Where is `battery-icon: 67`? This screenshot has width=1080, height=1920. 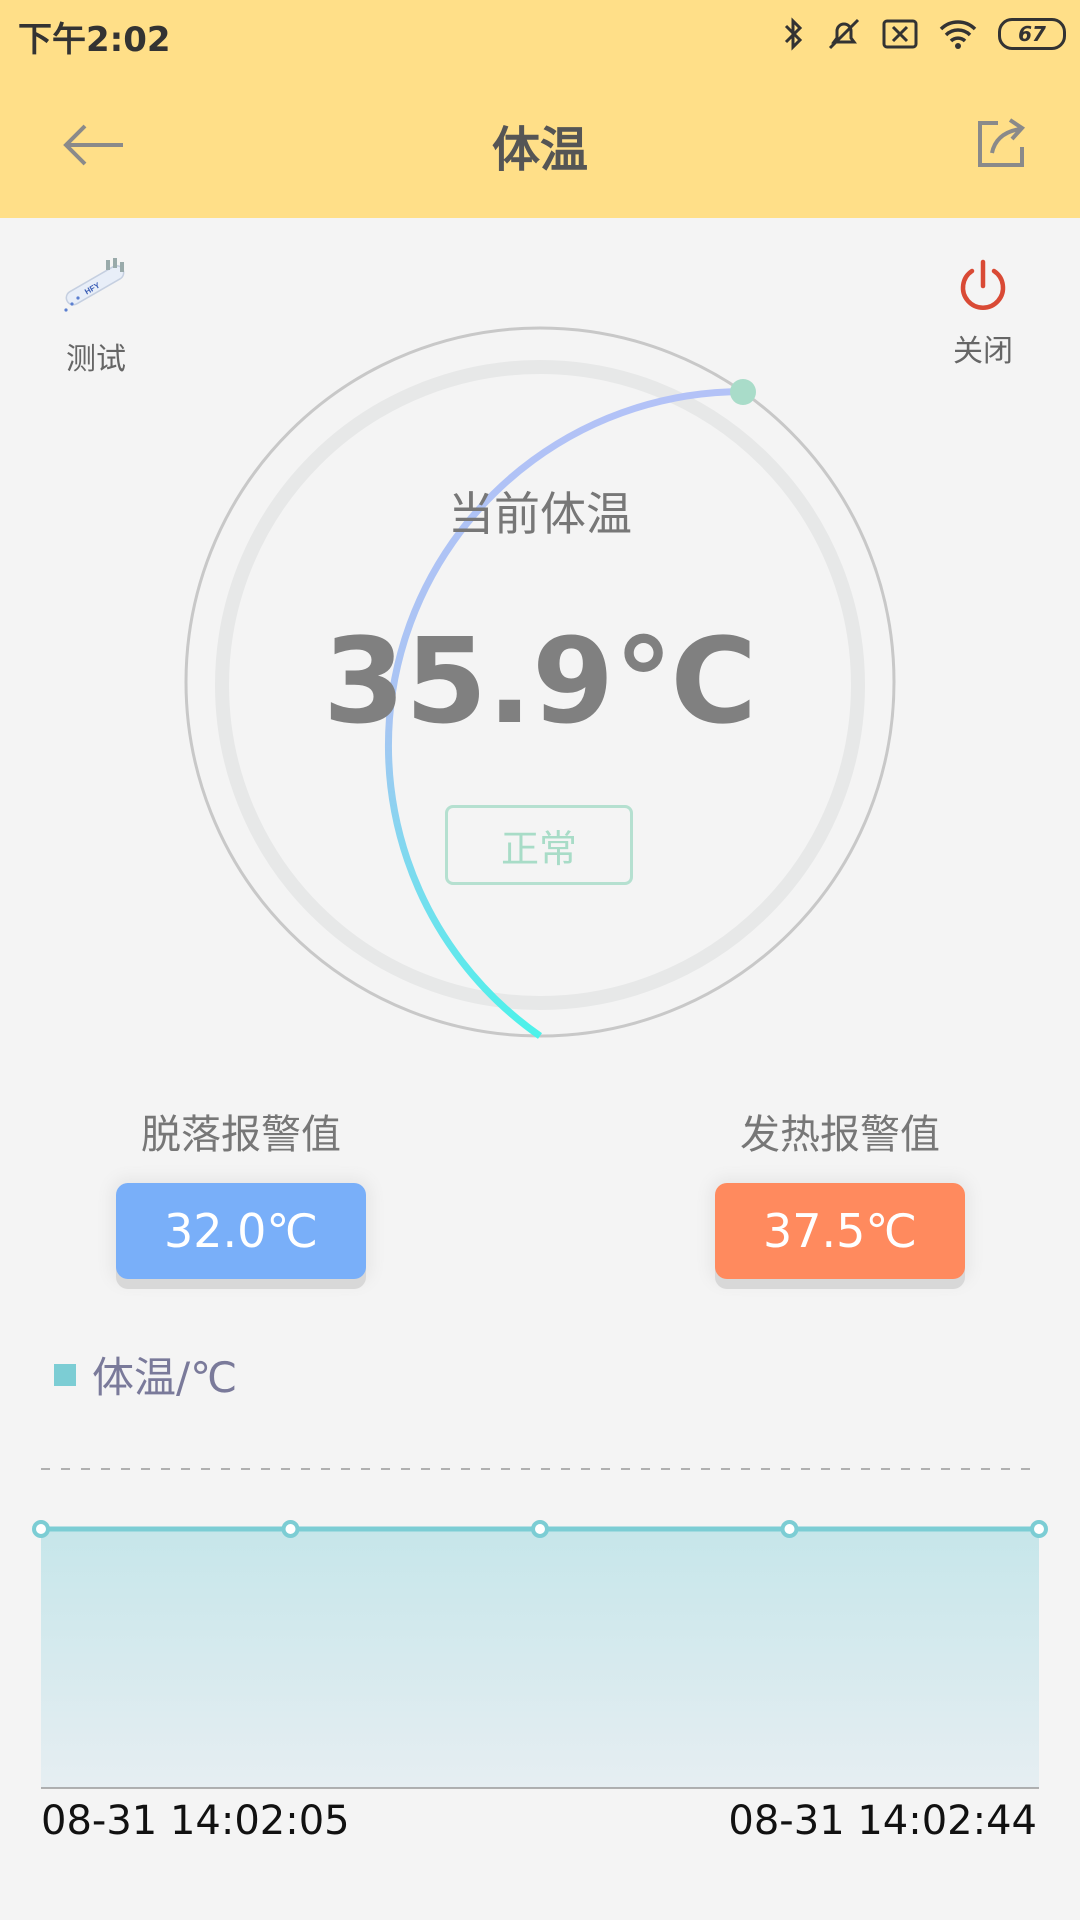
battery-icon: 67 is located at coordinates (1032, 34).